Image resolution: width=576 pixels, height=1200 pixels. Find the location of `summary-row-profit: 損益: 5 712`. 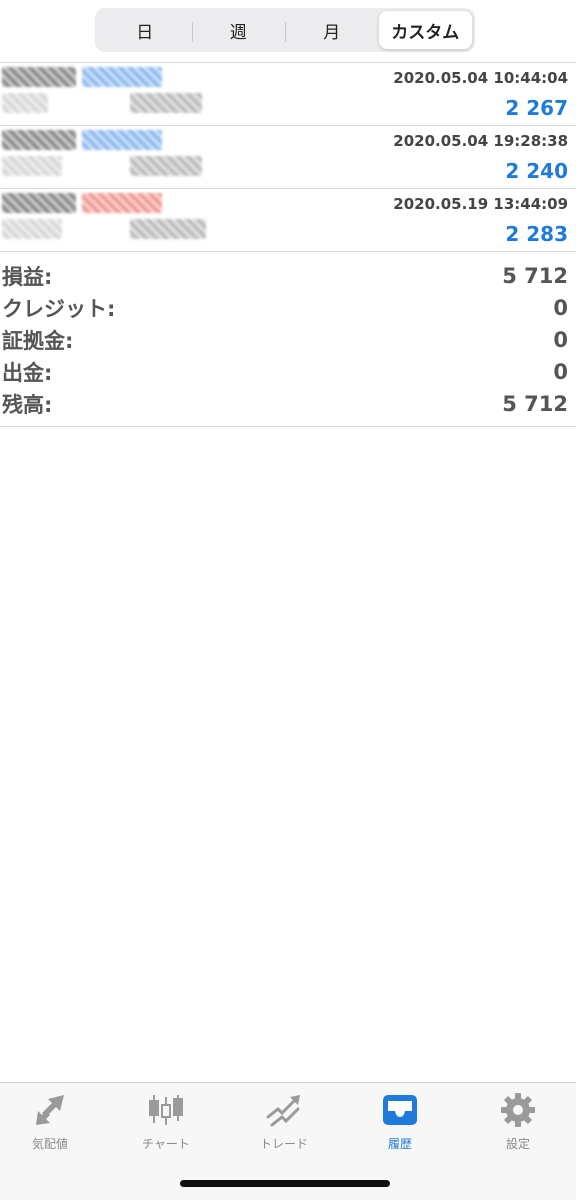

summary-row-profit: 損益: 5 712 is located at coordinates (285, 276).